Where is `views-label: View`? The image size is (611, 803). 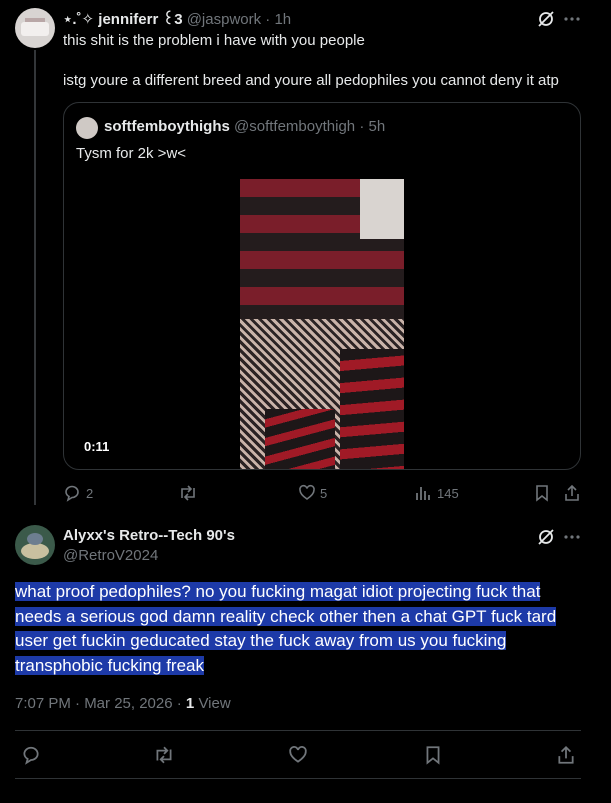 views-label: View is located at coordinates (214, 703).